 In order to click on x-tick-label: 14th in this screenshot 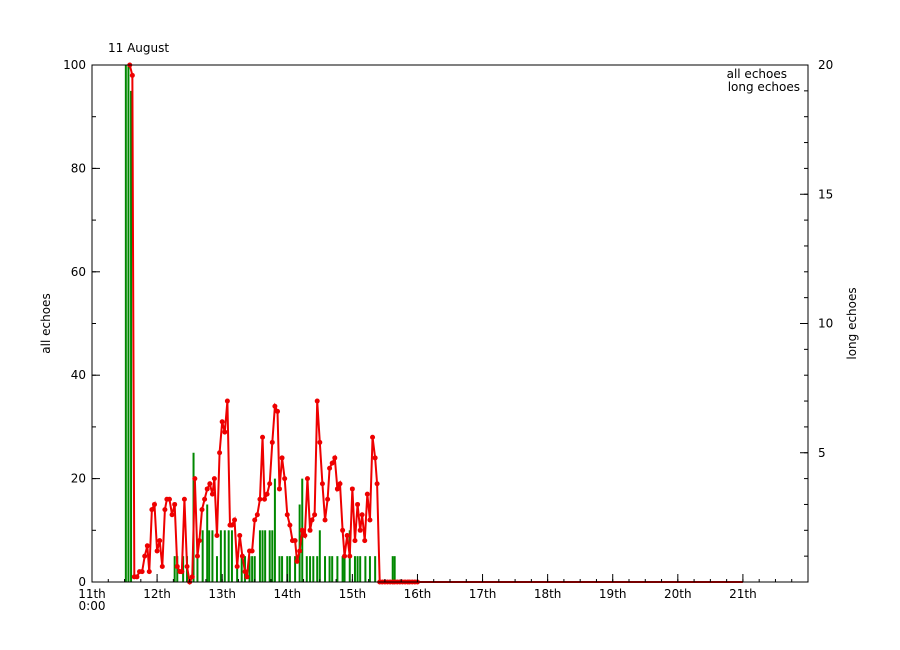, I will do `click(287, 594)`.